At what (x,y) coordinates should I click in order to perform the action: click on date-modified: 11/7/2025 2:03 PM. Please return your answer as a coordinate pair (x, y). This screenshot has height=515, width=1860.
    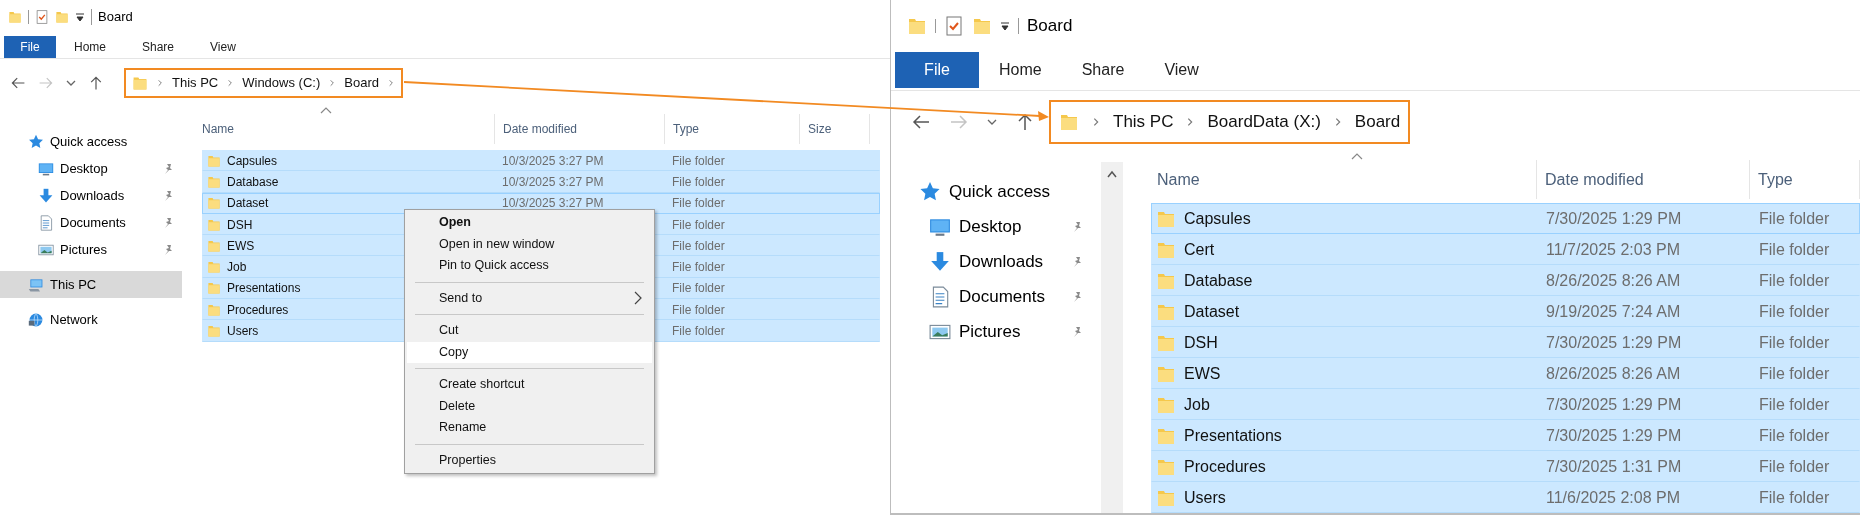
    Looking at the image, I should click on (1613, 249).